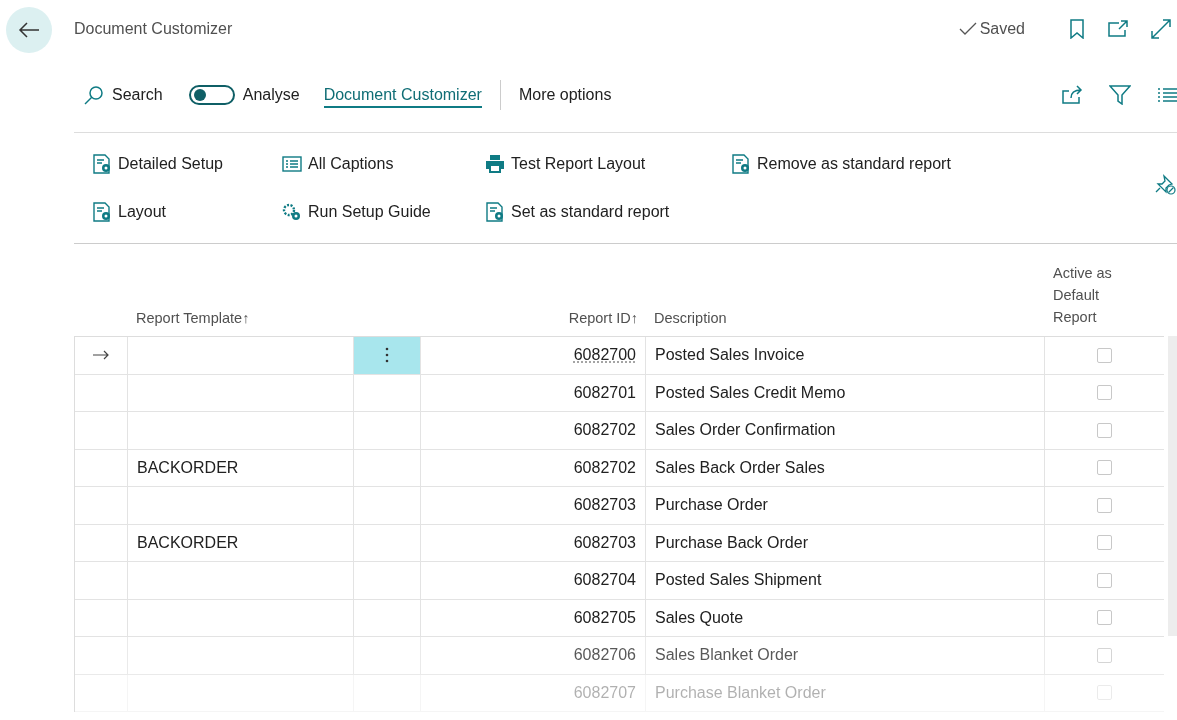 Image resolution: width=1177 pixels, height=720 pixels. I want to click on page-title: Document Customizer, so click(154, 29).